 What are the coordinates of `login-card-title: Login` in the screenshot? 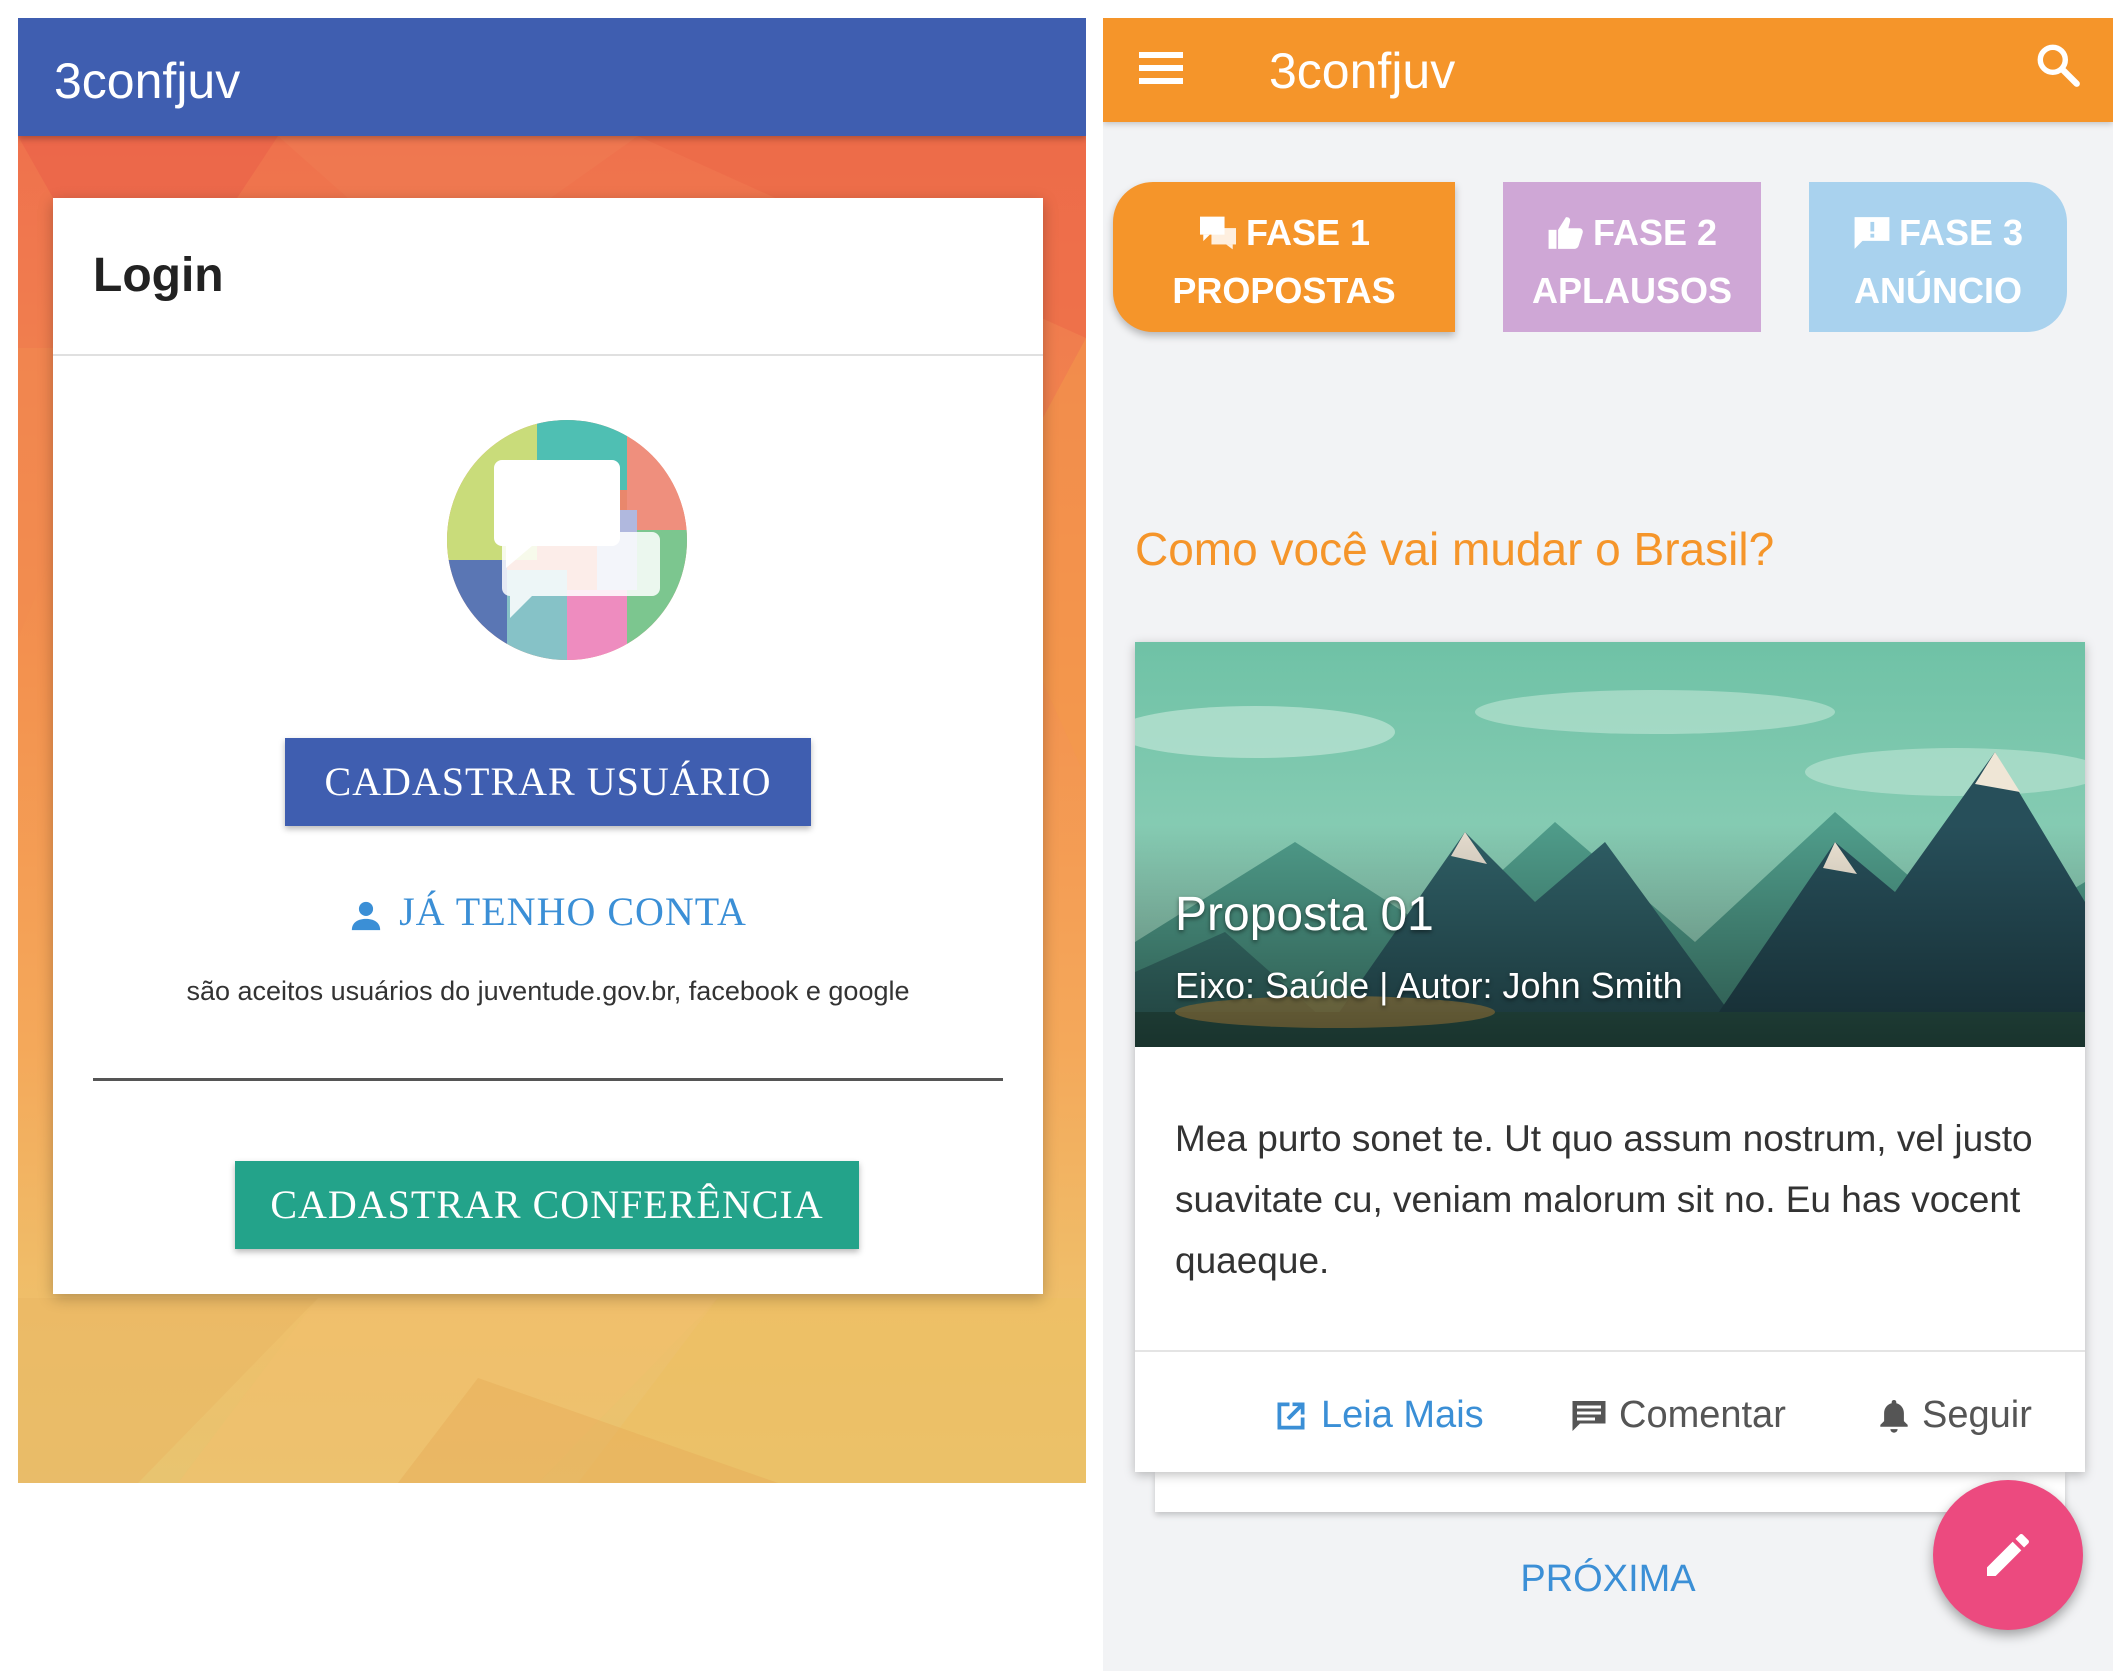 It's located at (158, 275).